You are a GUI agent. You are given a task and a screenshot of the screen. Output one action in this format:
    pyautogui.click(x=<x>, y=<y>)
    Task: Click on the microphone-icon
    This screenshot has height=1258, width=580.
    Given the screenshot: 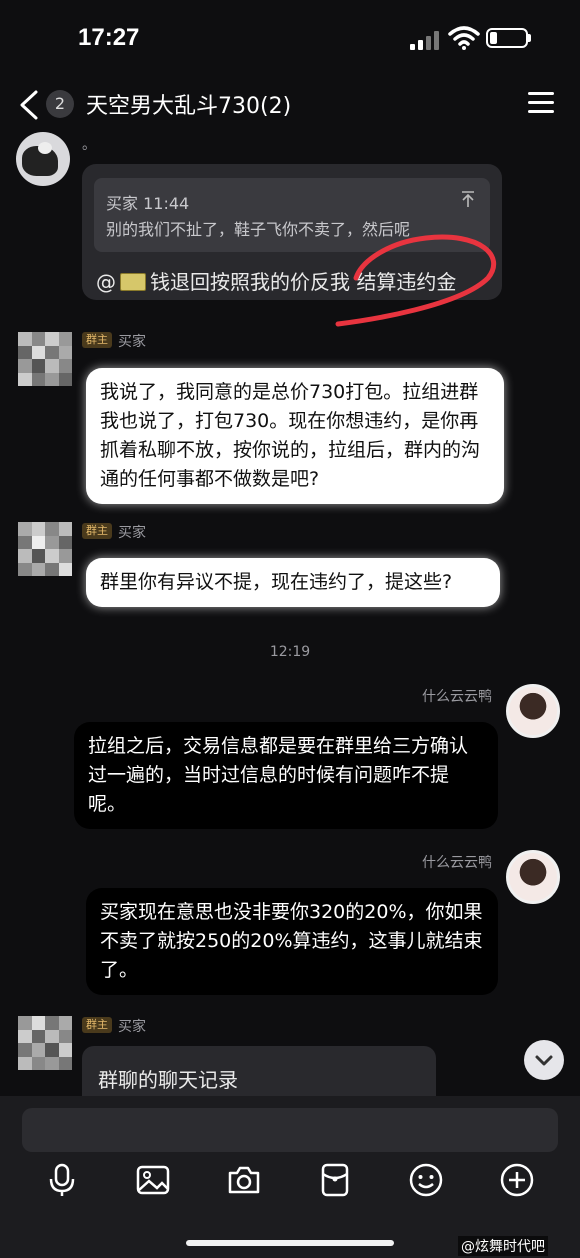 What is the action you would take?
    pyautogui.click(x=62, y=1180)
    